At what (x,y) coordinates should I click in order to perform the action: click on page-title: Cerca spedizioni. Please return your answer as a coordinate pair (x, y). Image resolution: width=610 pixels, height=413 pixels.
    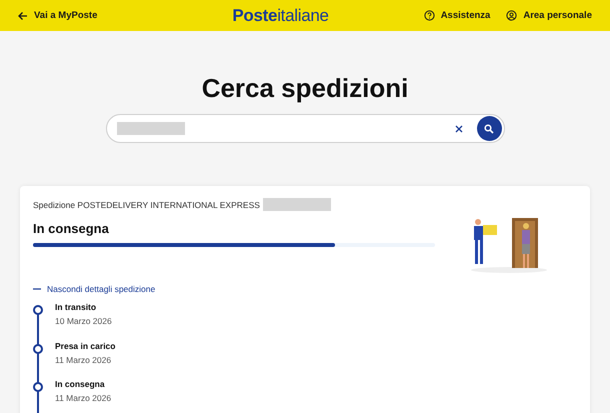
    Looking at the image, I should click on (305, 88).